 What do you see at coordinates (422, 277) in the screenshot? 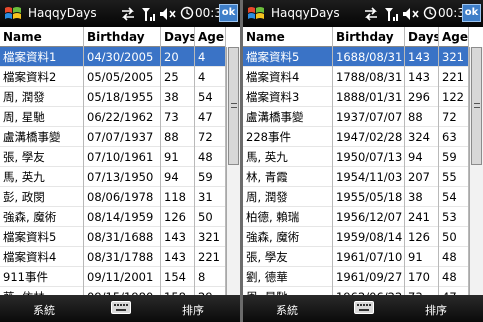
I see `cell-days: 170` at bounding box center [422, 277].